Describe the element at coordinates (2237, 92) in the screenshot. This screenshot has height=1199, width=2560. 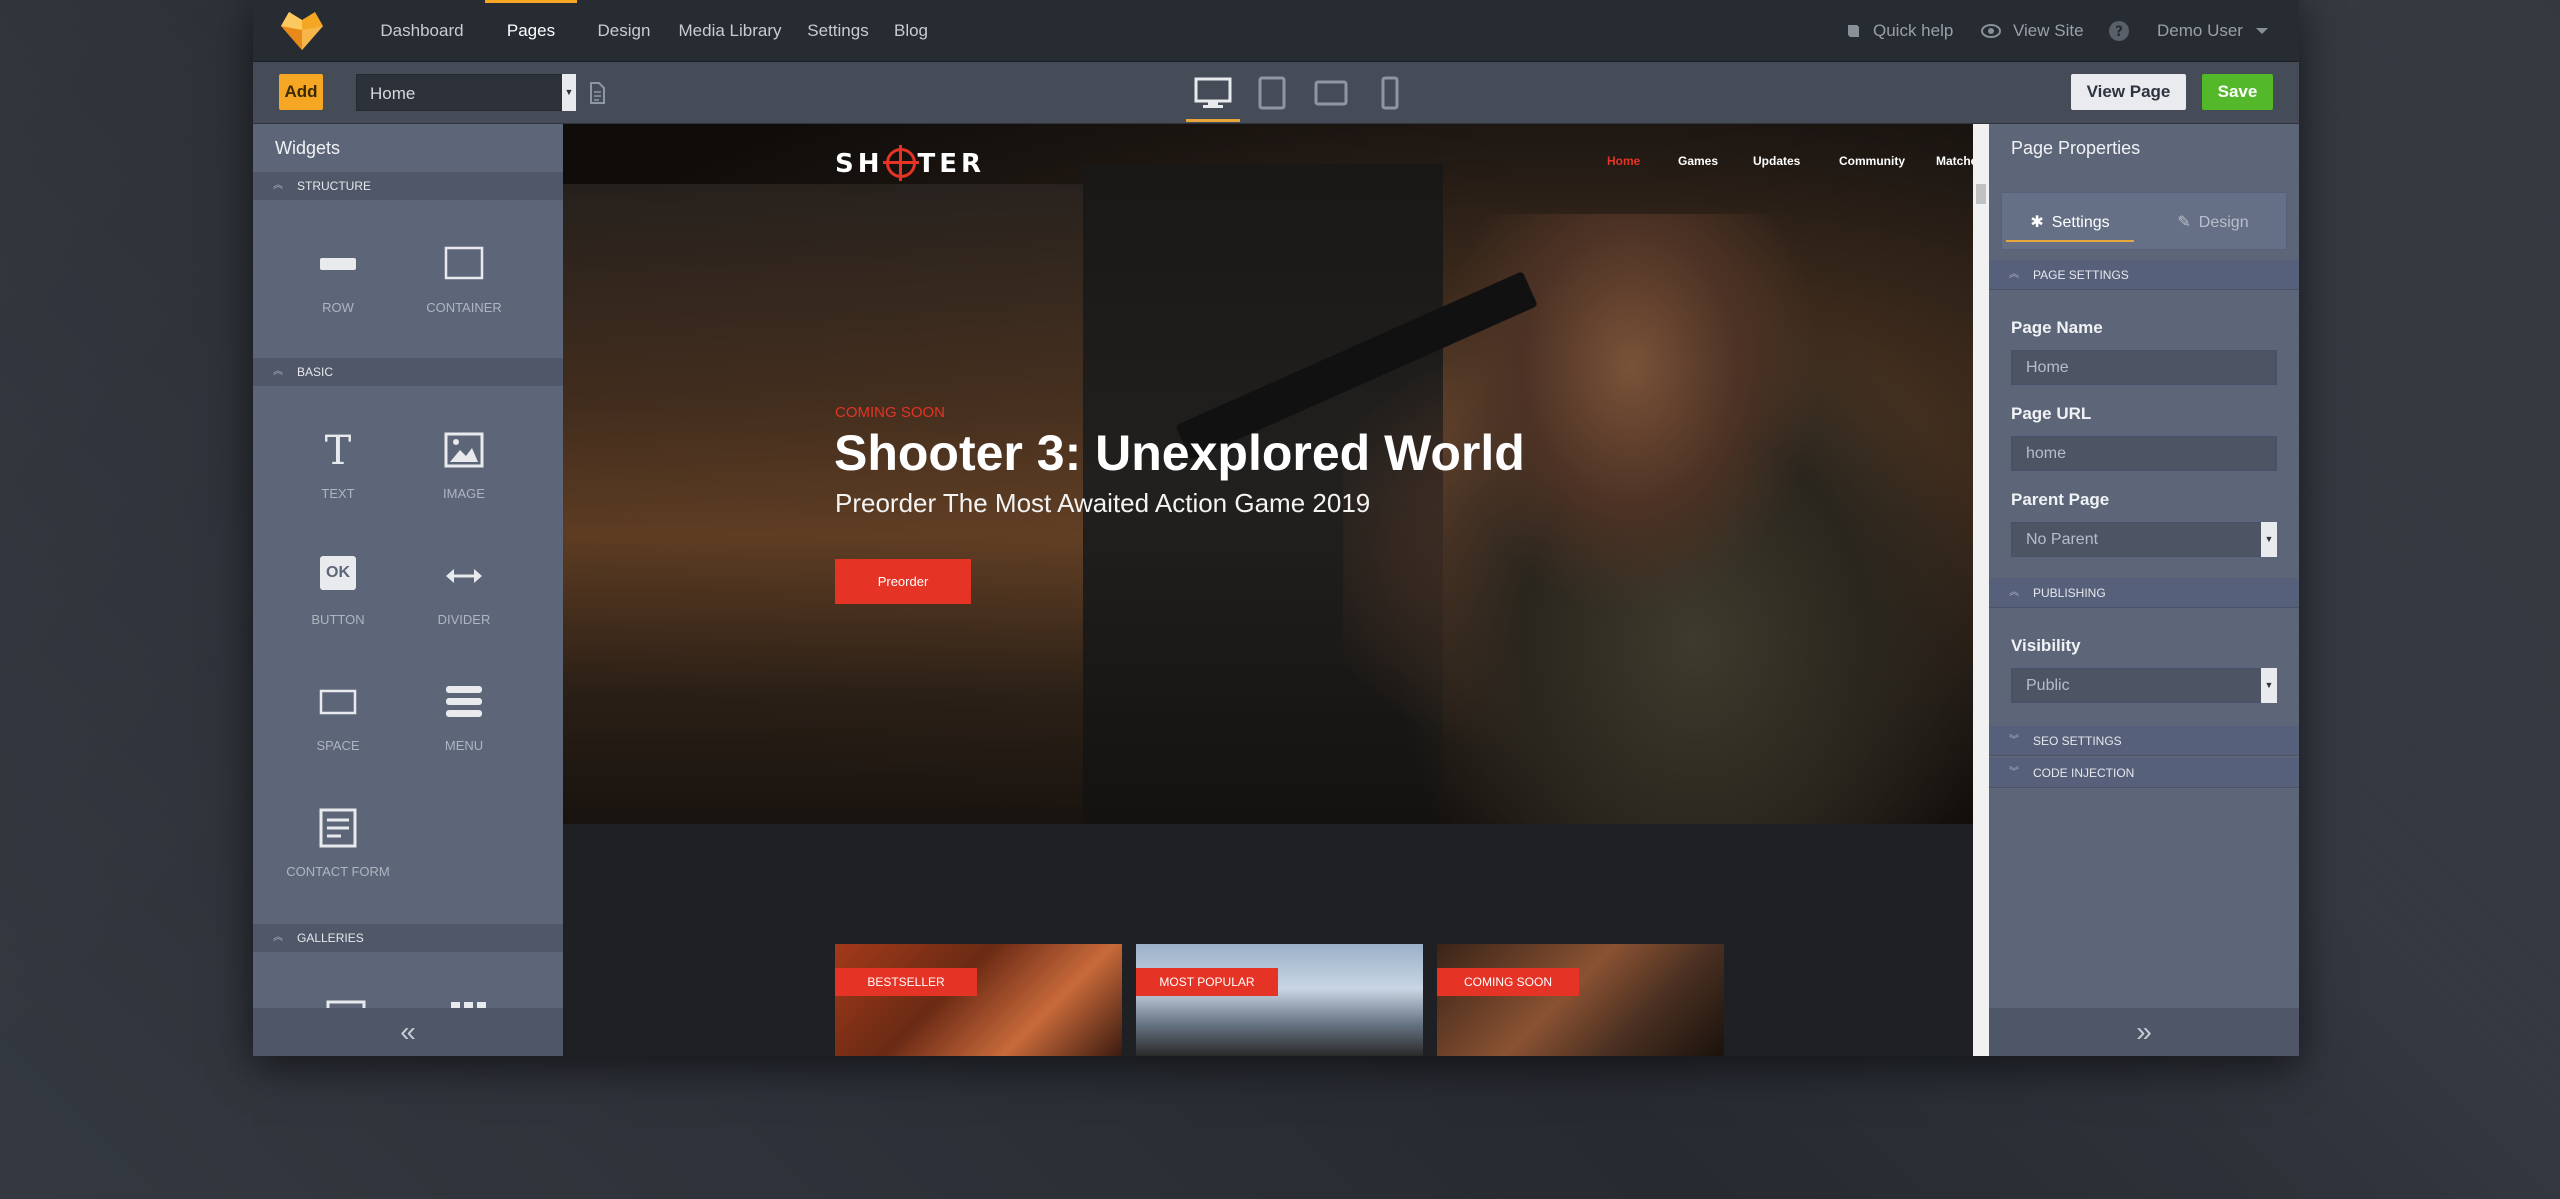
I see `save-button: Save` at that location.